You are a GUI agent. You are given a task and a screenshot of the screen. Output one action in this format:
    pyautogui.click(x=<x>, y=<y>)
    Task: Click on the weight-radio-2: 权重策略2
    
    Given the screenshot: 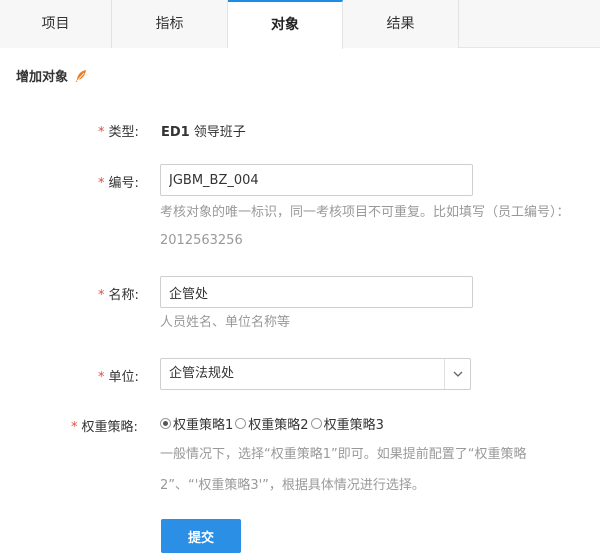 What is the action you would take?
    pyautogui.click(x=272, y=423)
    